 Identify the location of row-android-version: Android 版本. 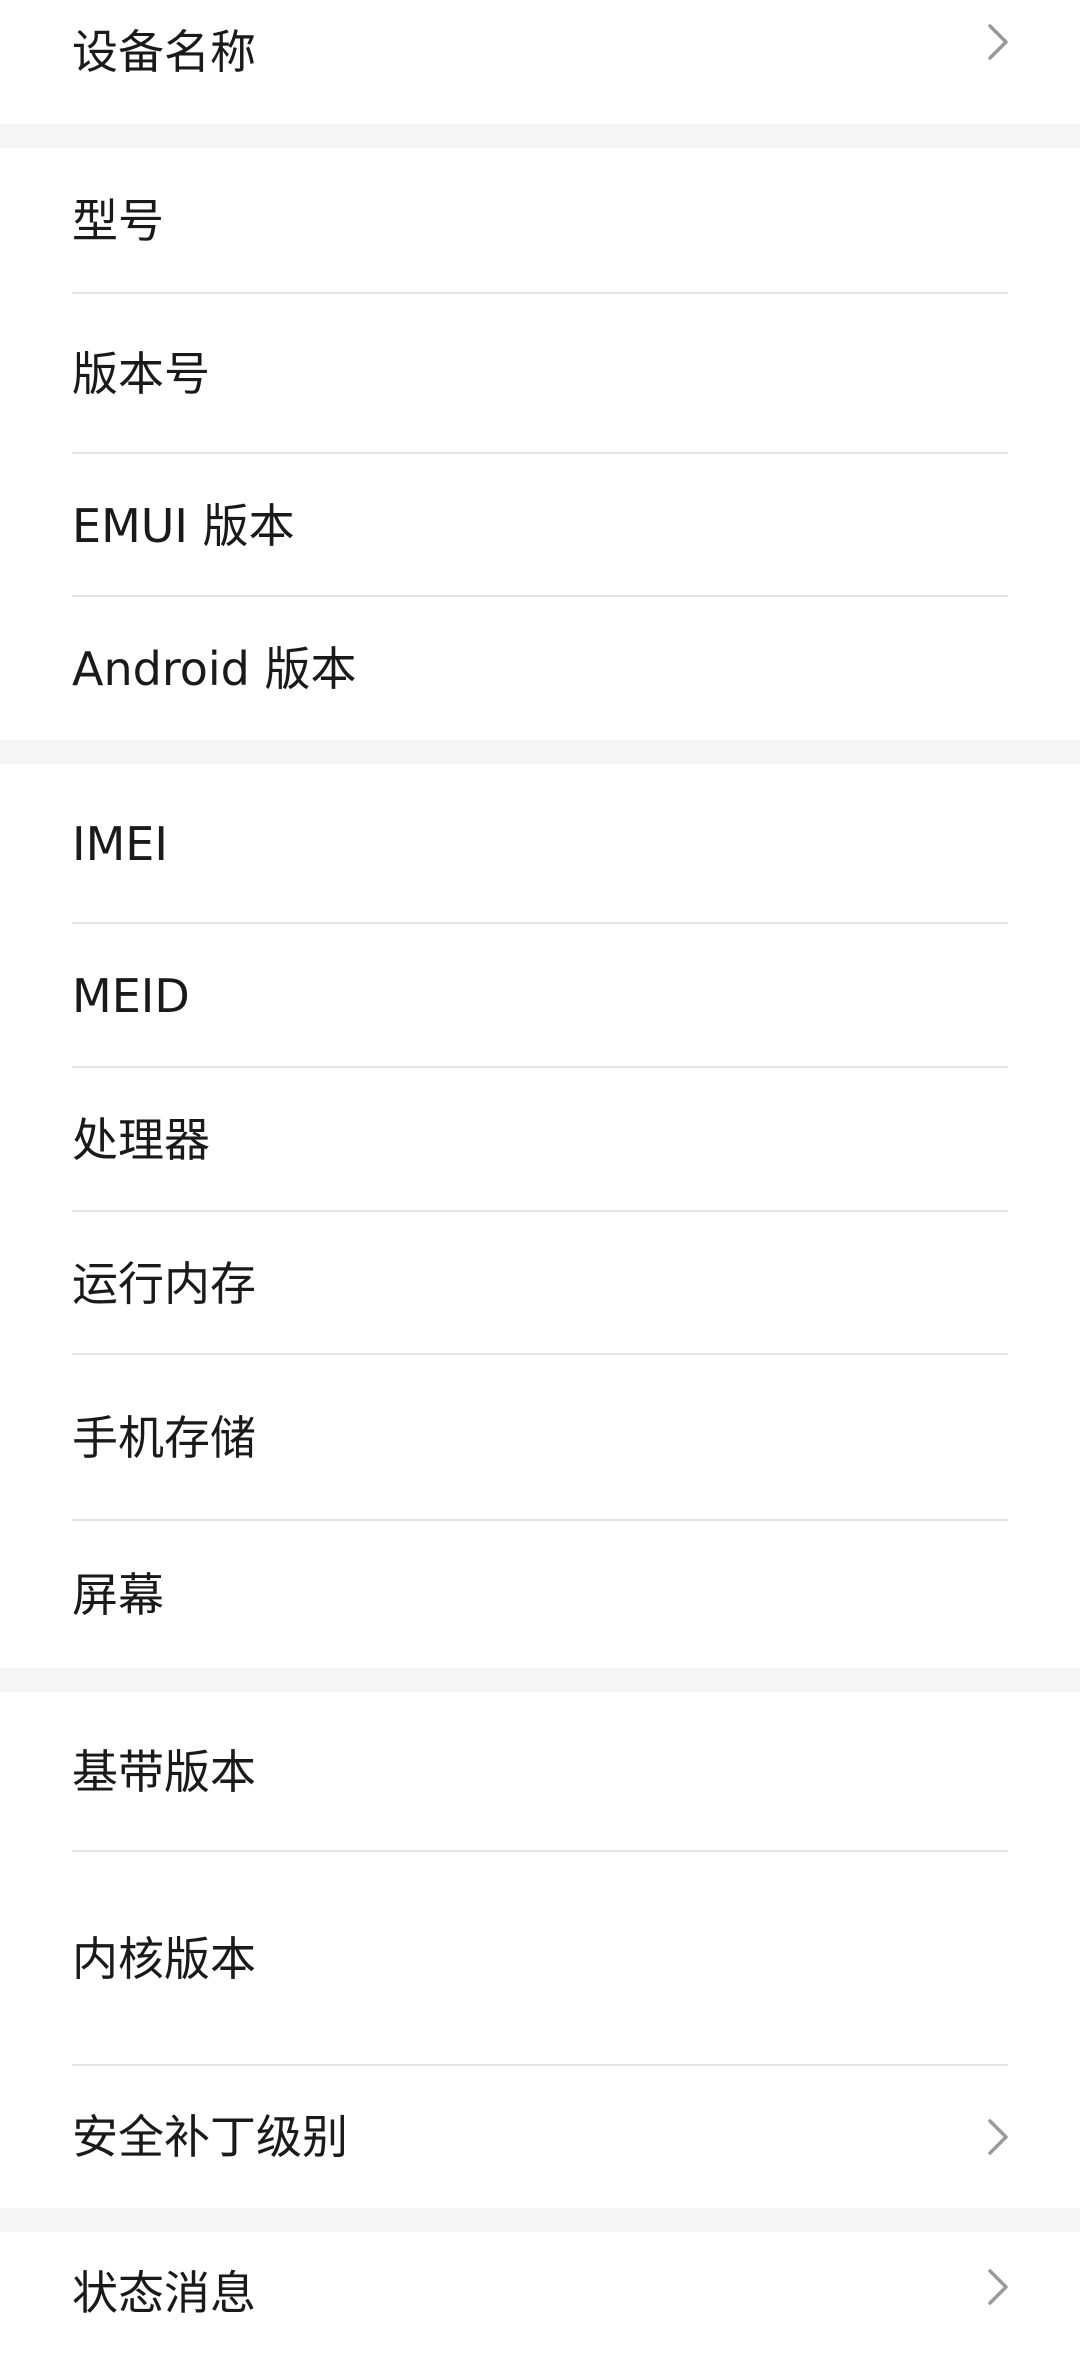
(540, 668).